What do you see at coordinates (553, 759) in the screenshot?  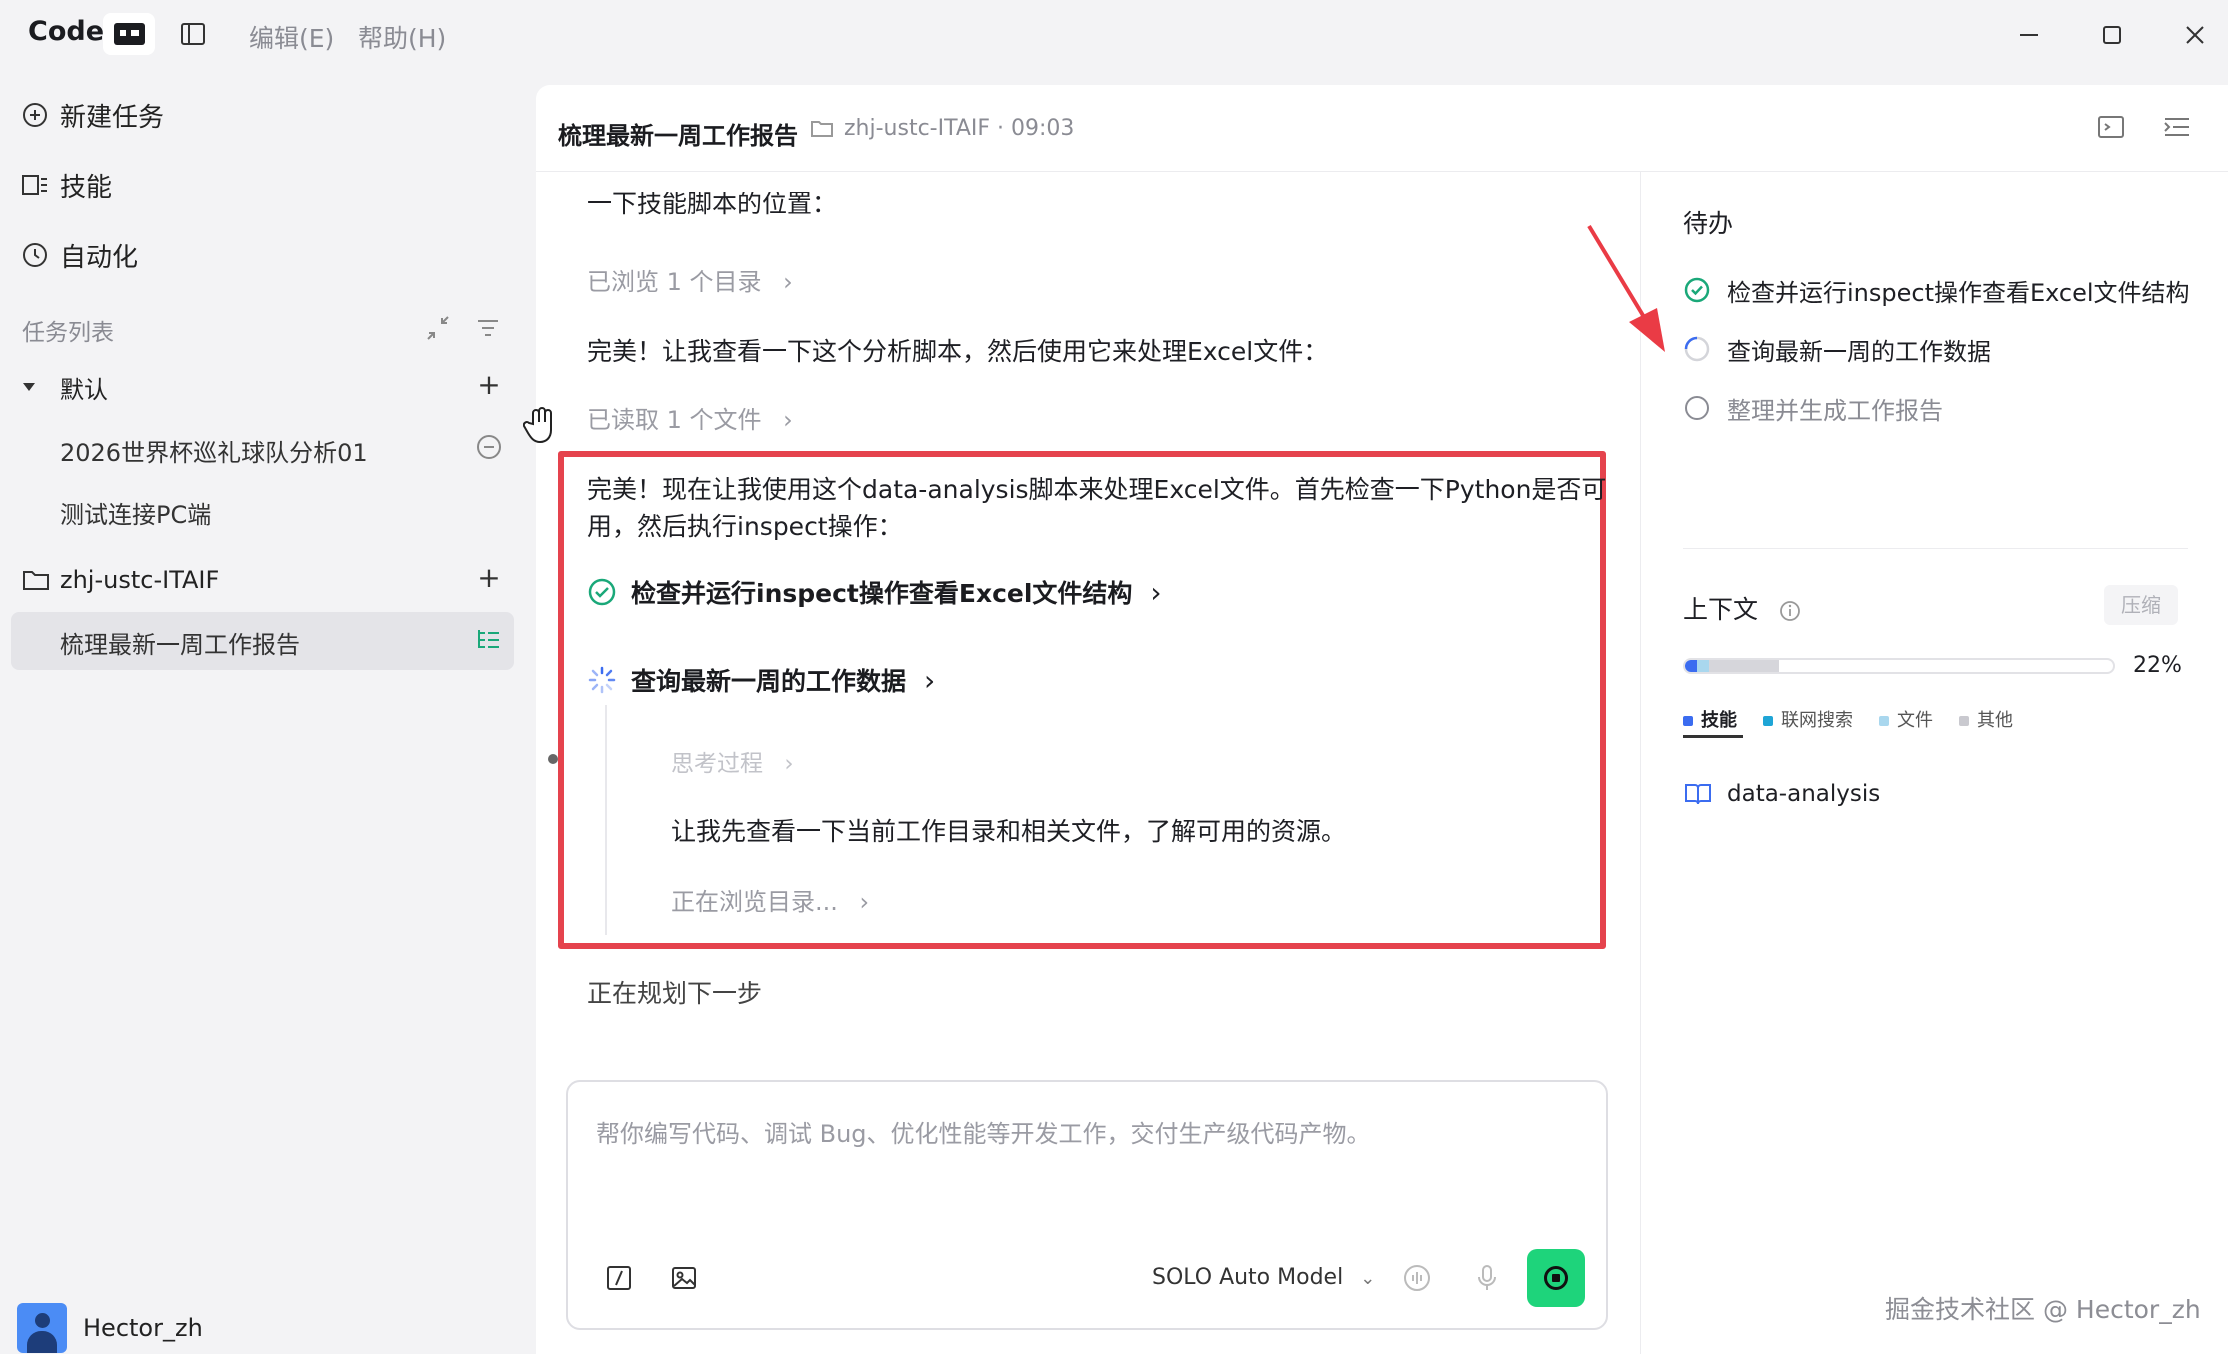 I see `scroll-marker` at bounding box center [553, 759].